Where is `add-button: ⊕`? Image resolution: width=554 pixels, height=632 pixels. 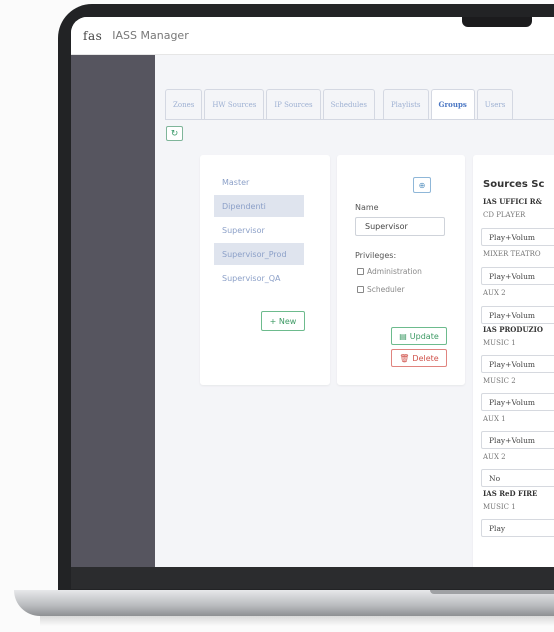
add-button: ⊕ is located at coordinates (422, 185).